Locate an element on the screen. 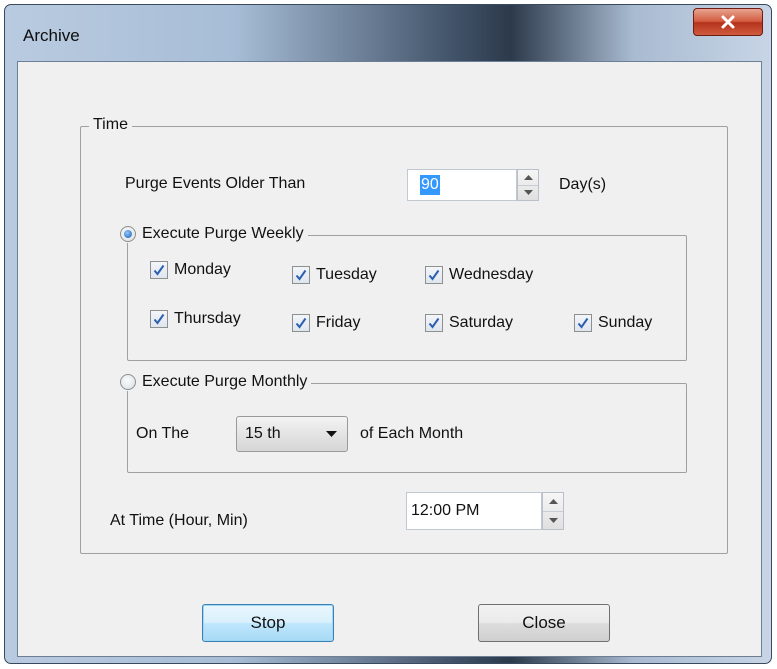 The height and width of the screenshot is (669, 777). month-day-value: 15 th is located at coordinates (263, 433).